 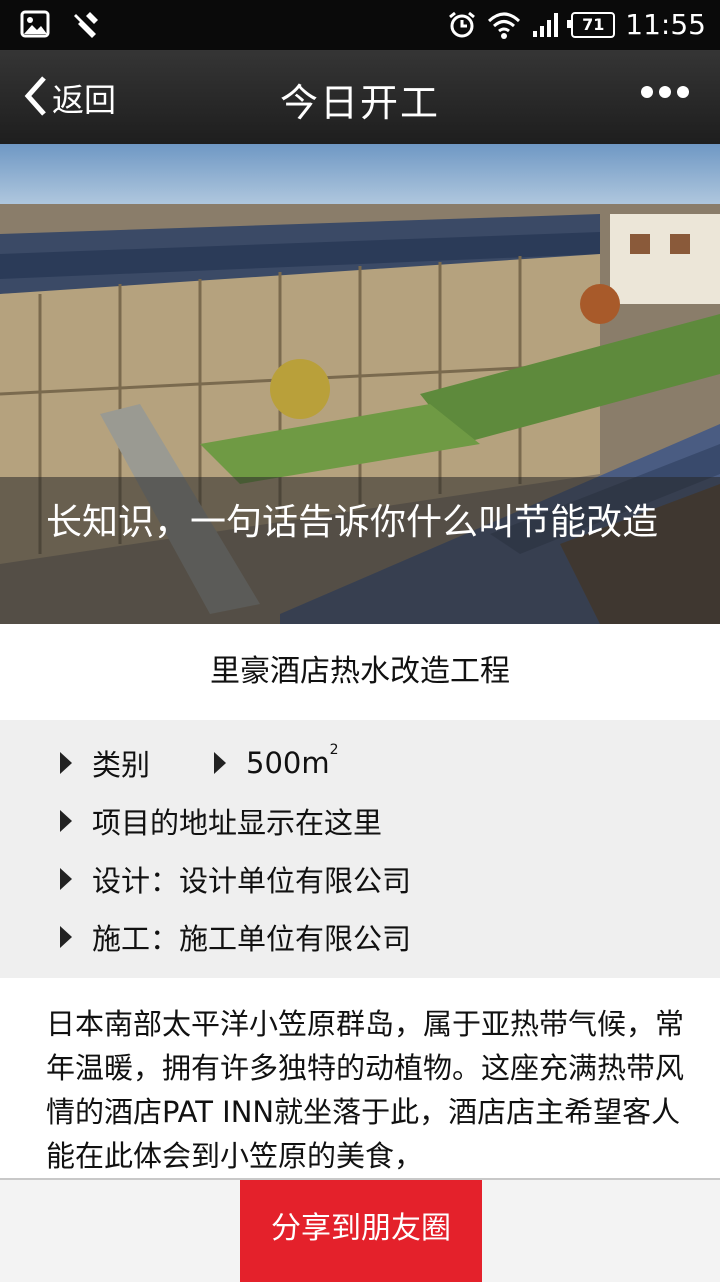 What do you see at coordinates (252, 881) in the screenshot?
I see `design-text: 设计：设计单位有限公司` at bounding box center [252, 881].